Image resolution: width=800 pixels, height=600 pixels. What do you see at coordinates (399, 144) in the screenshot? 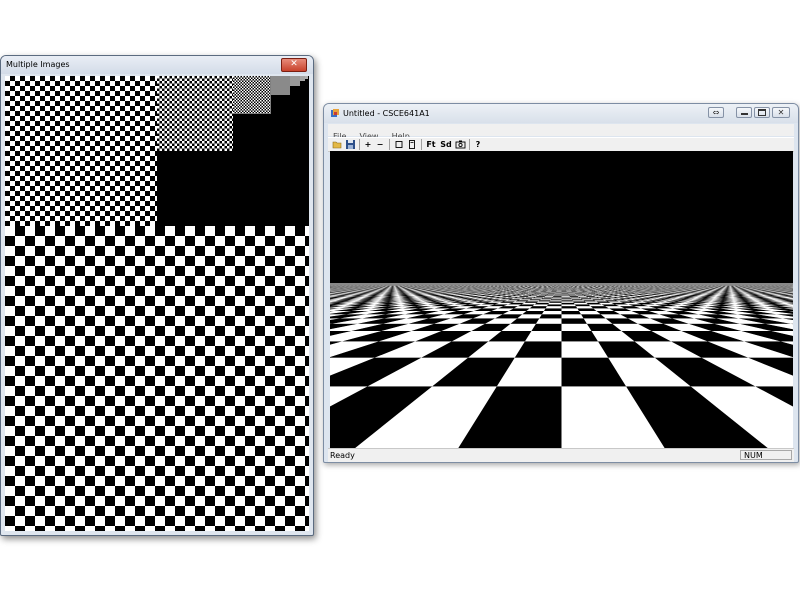
I see `square-icon` at bounding box center [399, 144].